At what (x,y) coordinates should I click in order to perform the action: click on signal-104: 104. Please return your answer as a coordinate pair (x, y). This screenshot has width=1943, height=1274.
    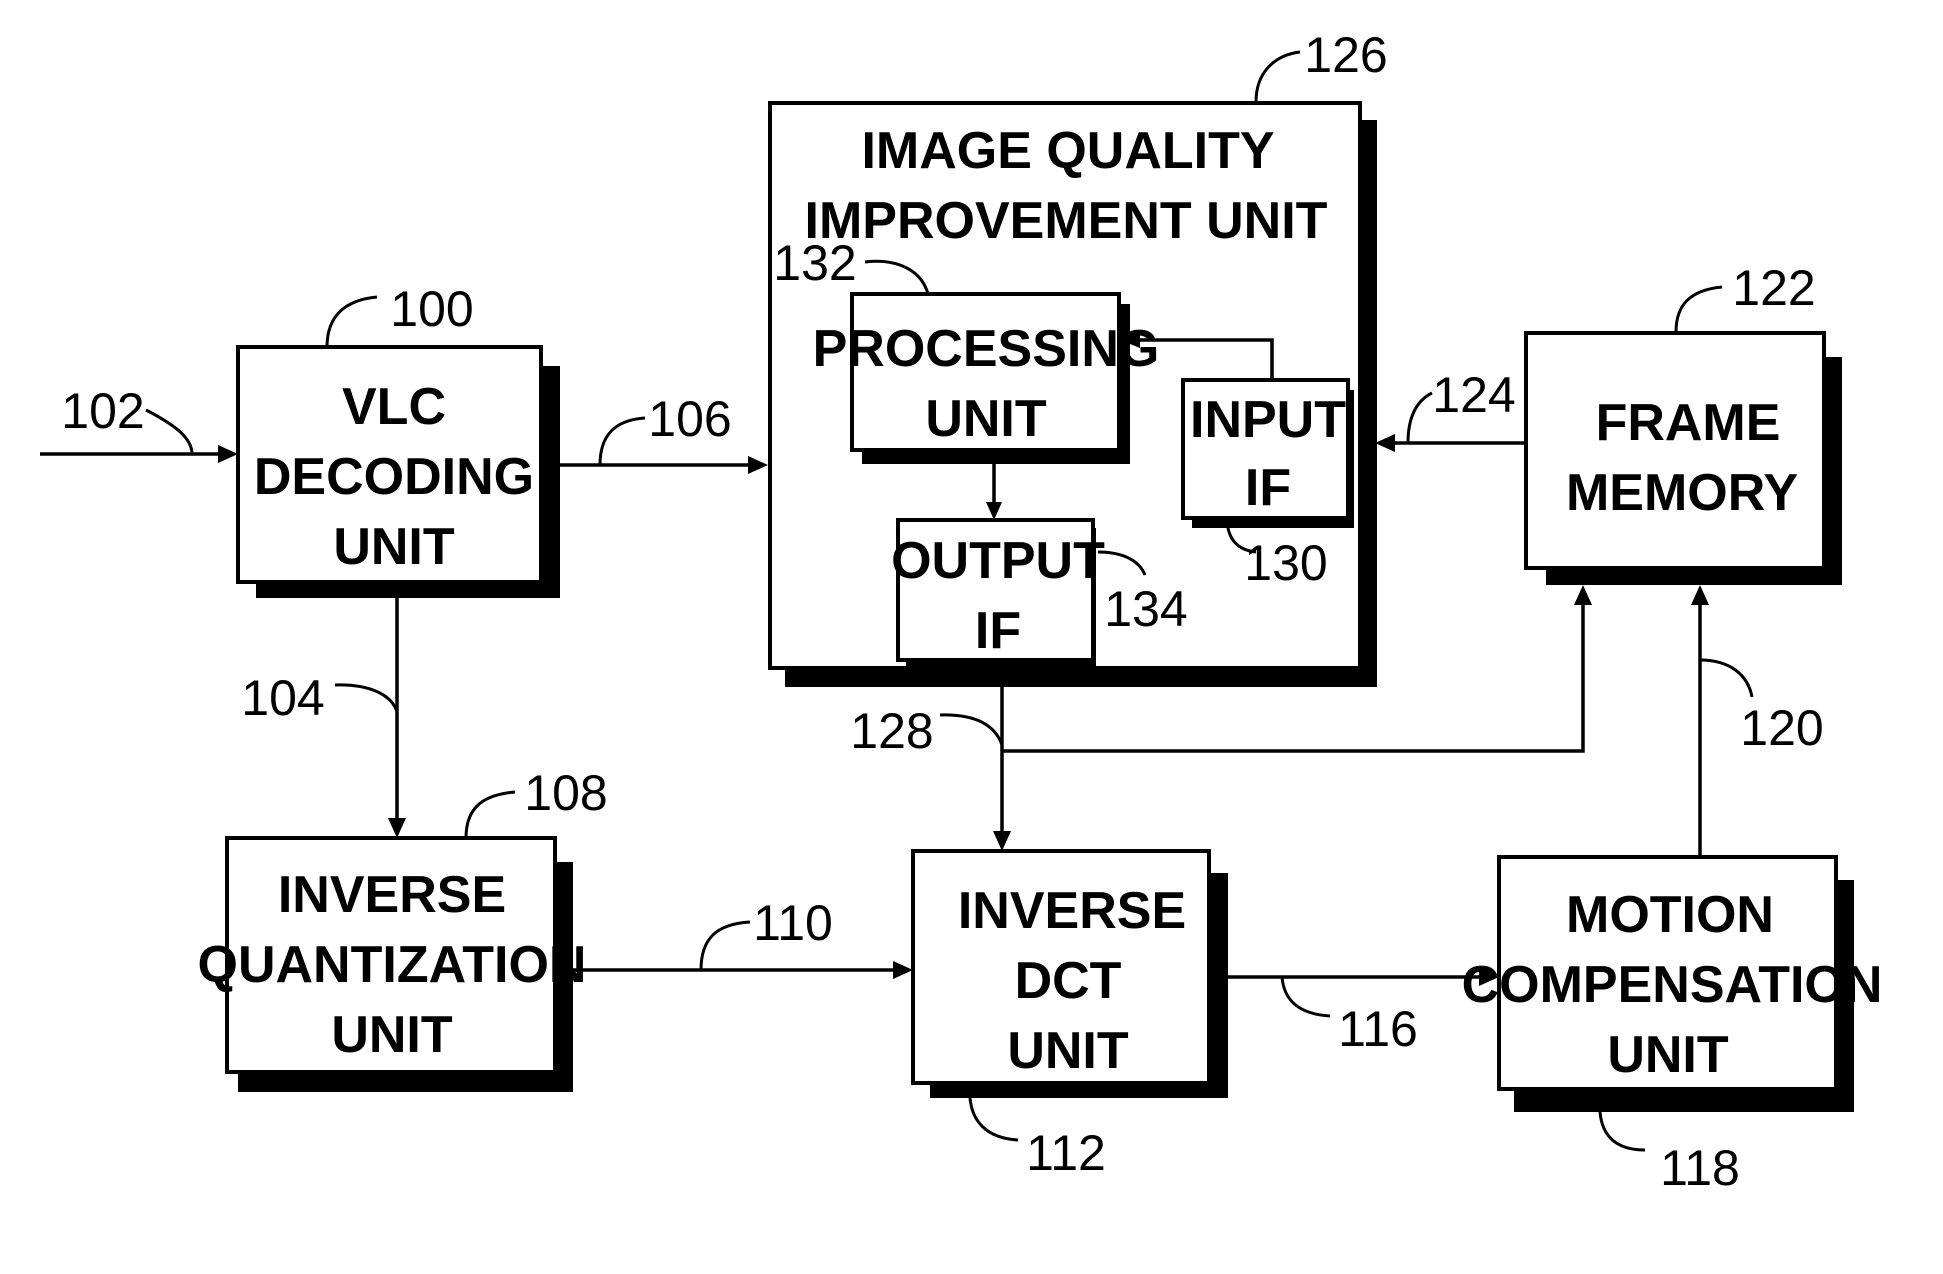
    Looking at the image, I should click on (323, 718).